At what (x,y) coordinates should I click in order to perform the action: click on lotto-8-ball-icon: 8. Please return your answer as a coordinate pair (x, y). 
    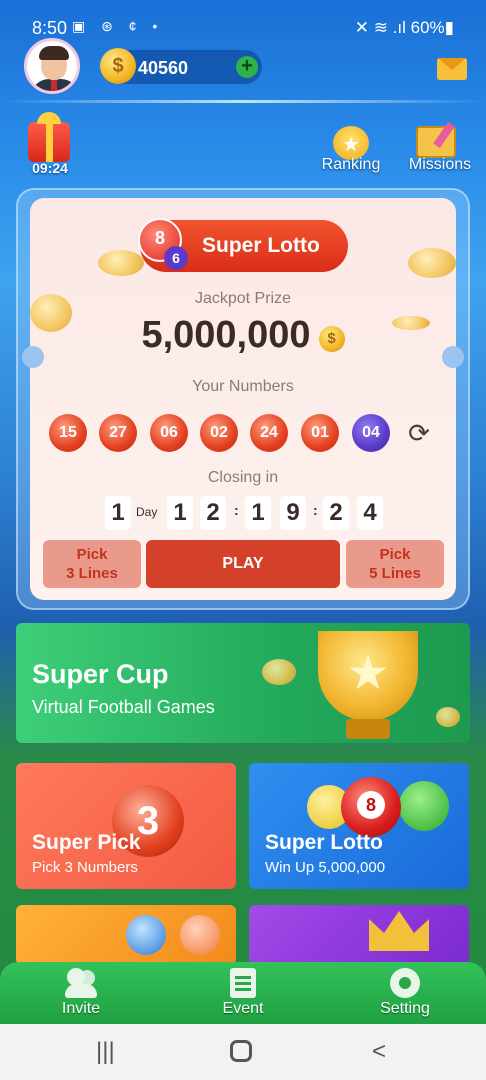
    Looking at the image, I should click on (371, 807).